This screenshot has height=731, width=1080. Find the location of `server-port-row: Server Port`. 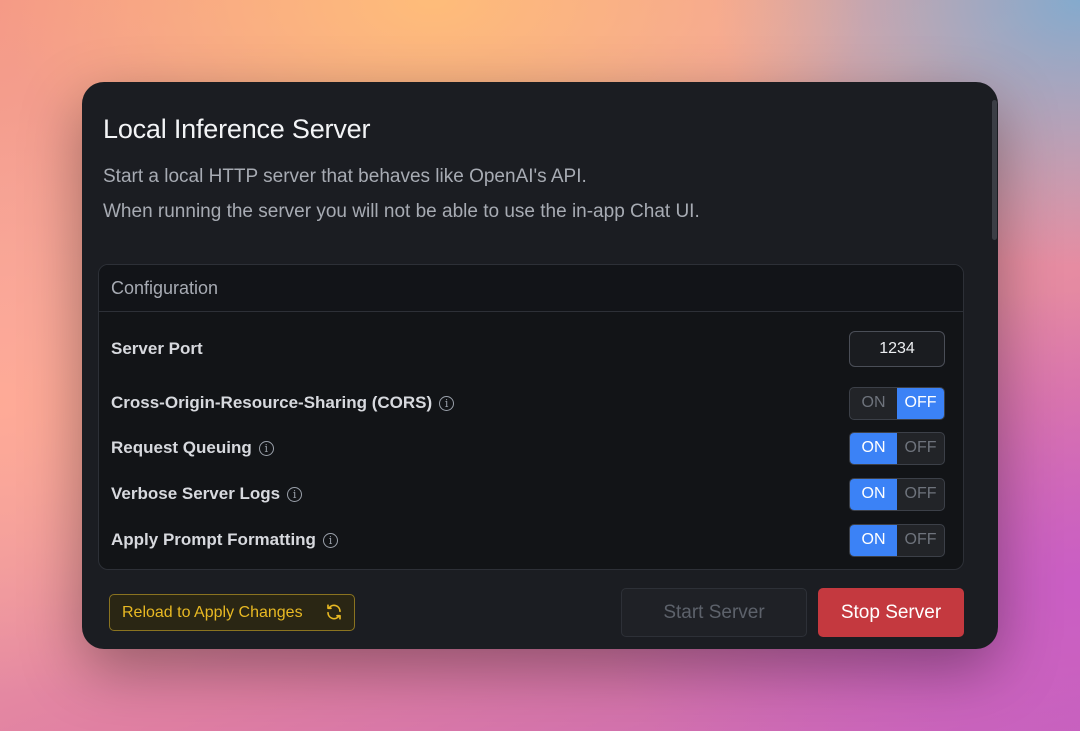

server-port-row: Server Port is located at coordinates (528, 349).